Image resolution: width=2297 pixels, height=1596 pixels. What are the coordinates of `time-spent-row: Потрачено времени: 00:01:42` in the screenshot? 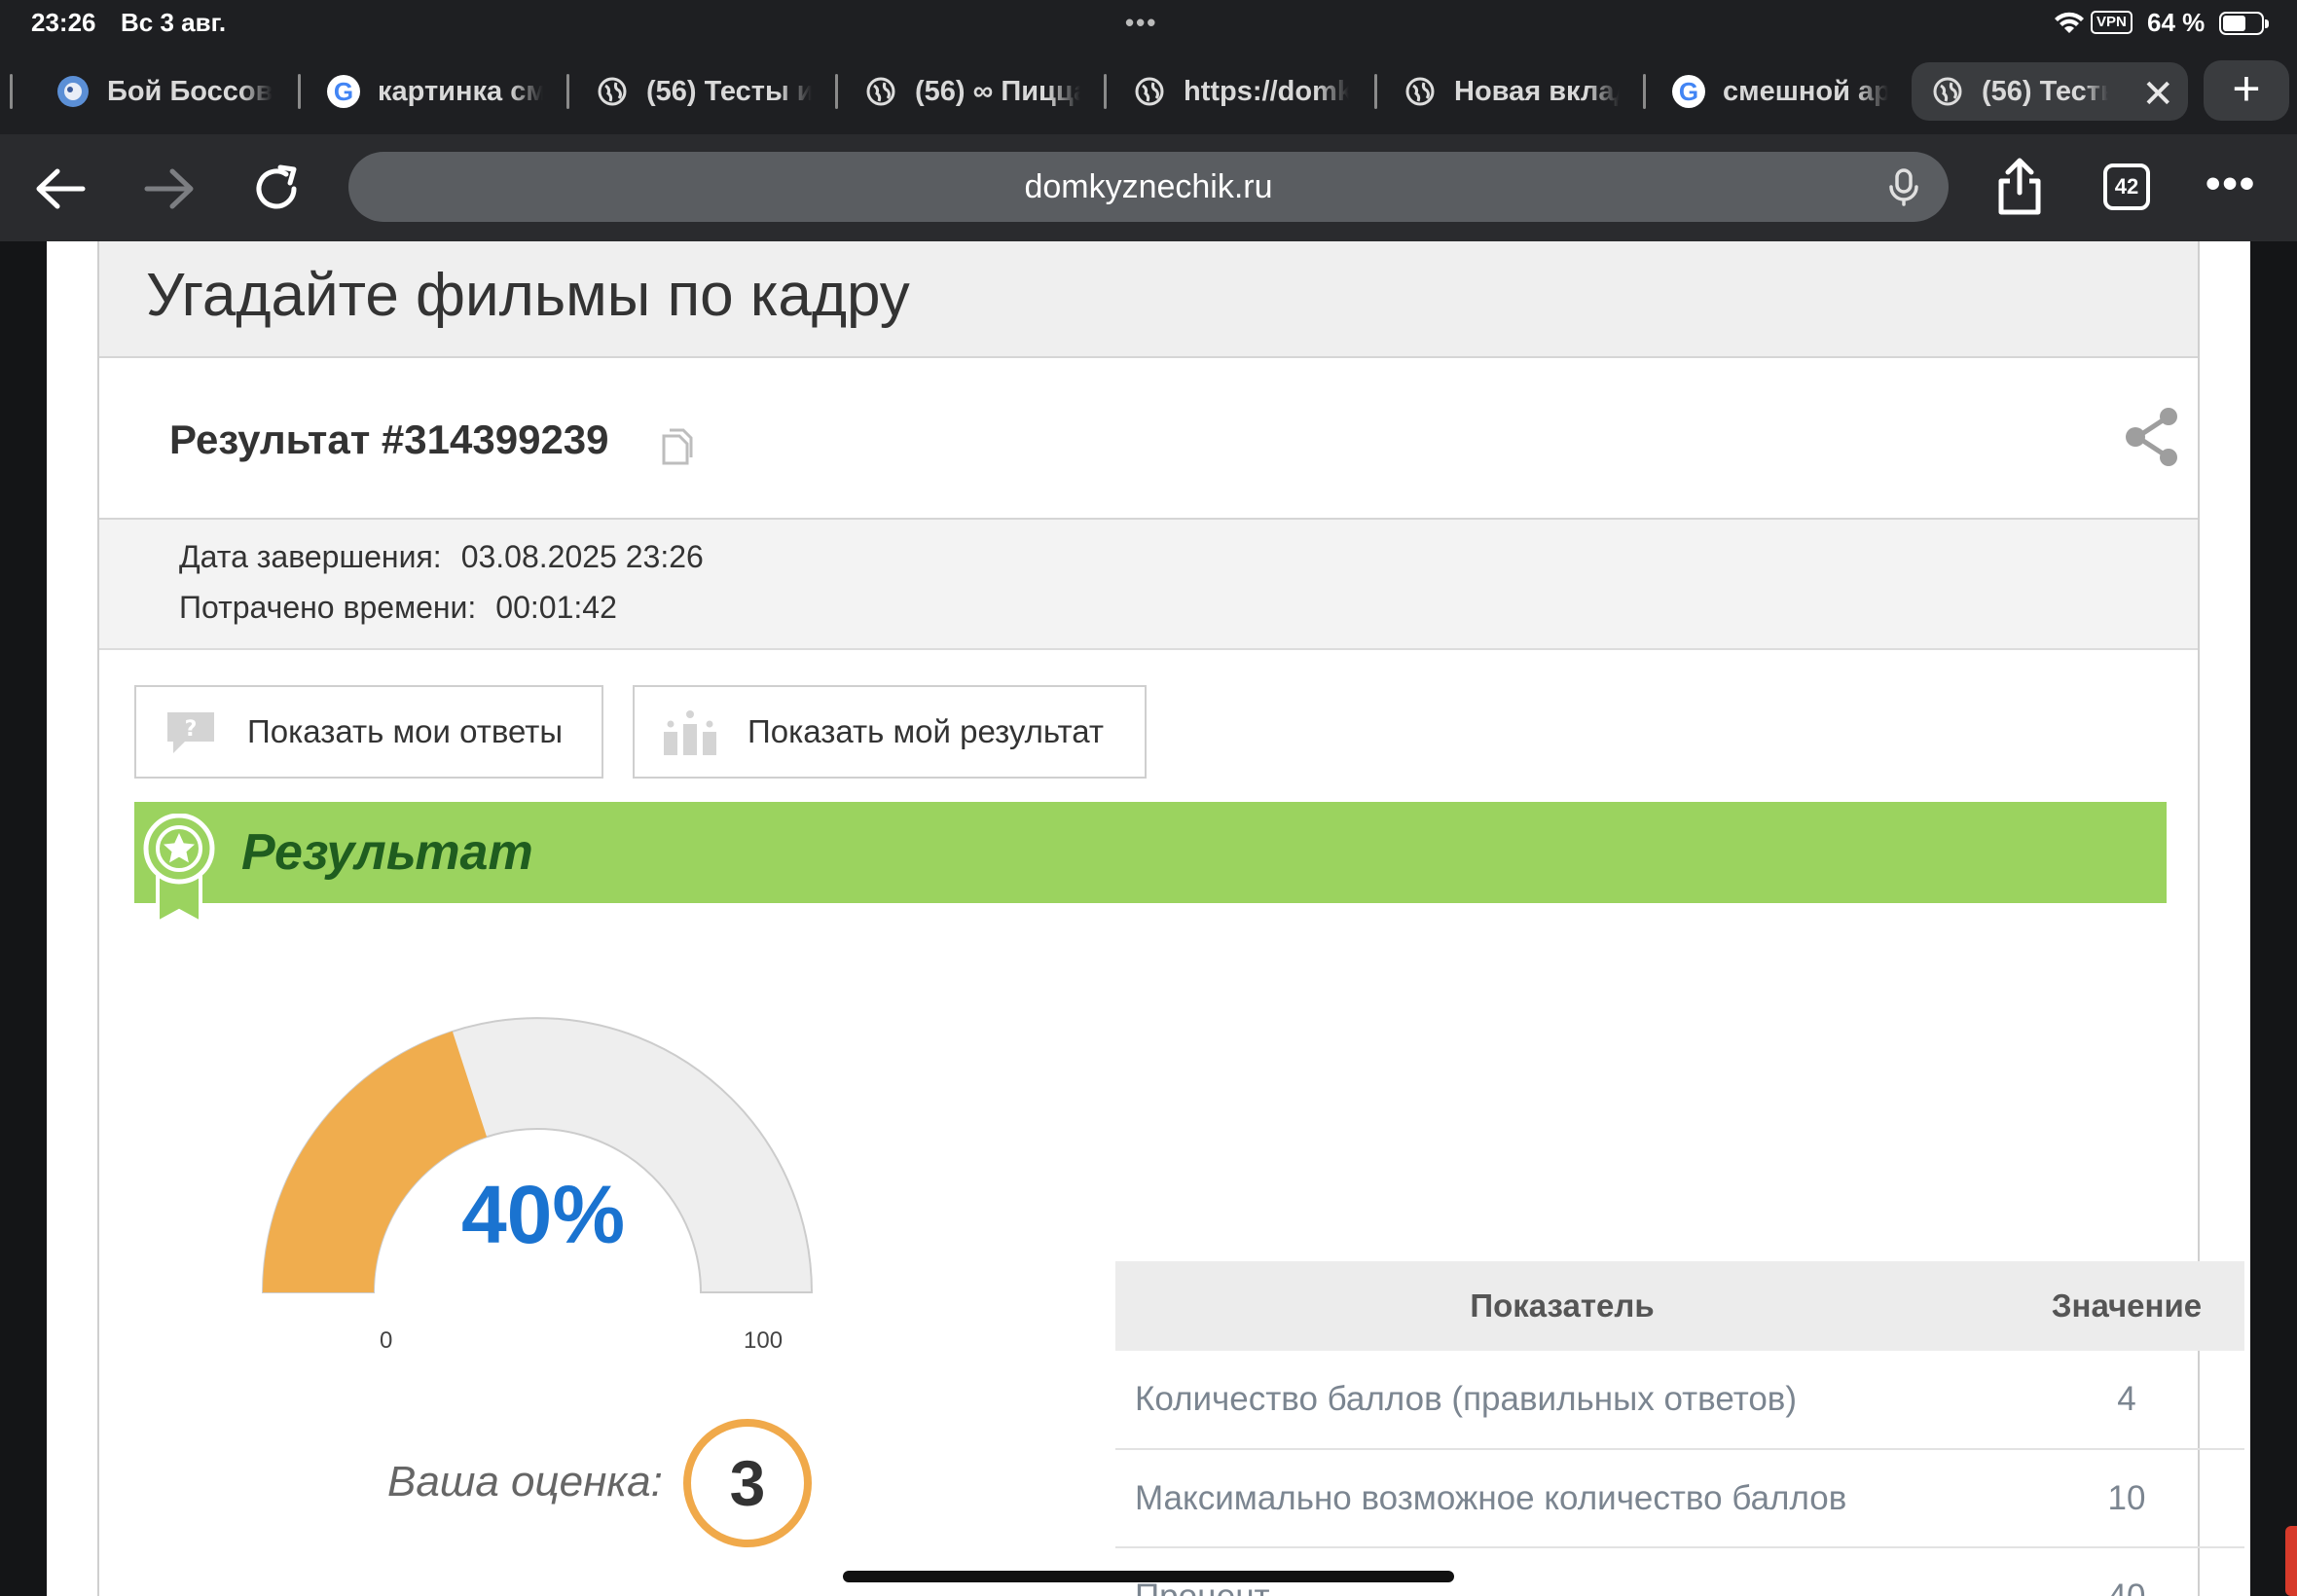 It's located at (398, 608).